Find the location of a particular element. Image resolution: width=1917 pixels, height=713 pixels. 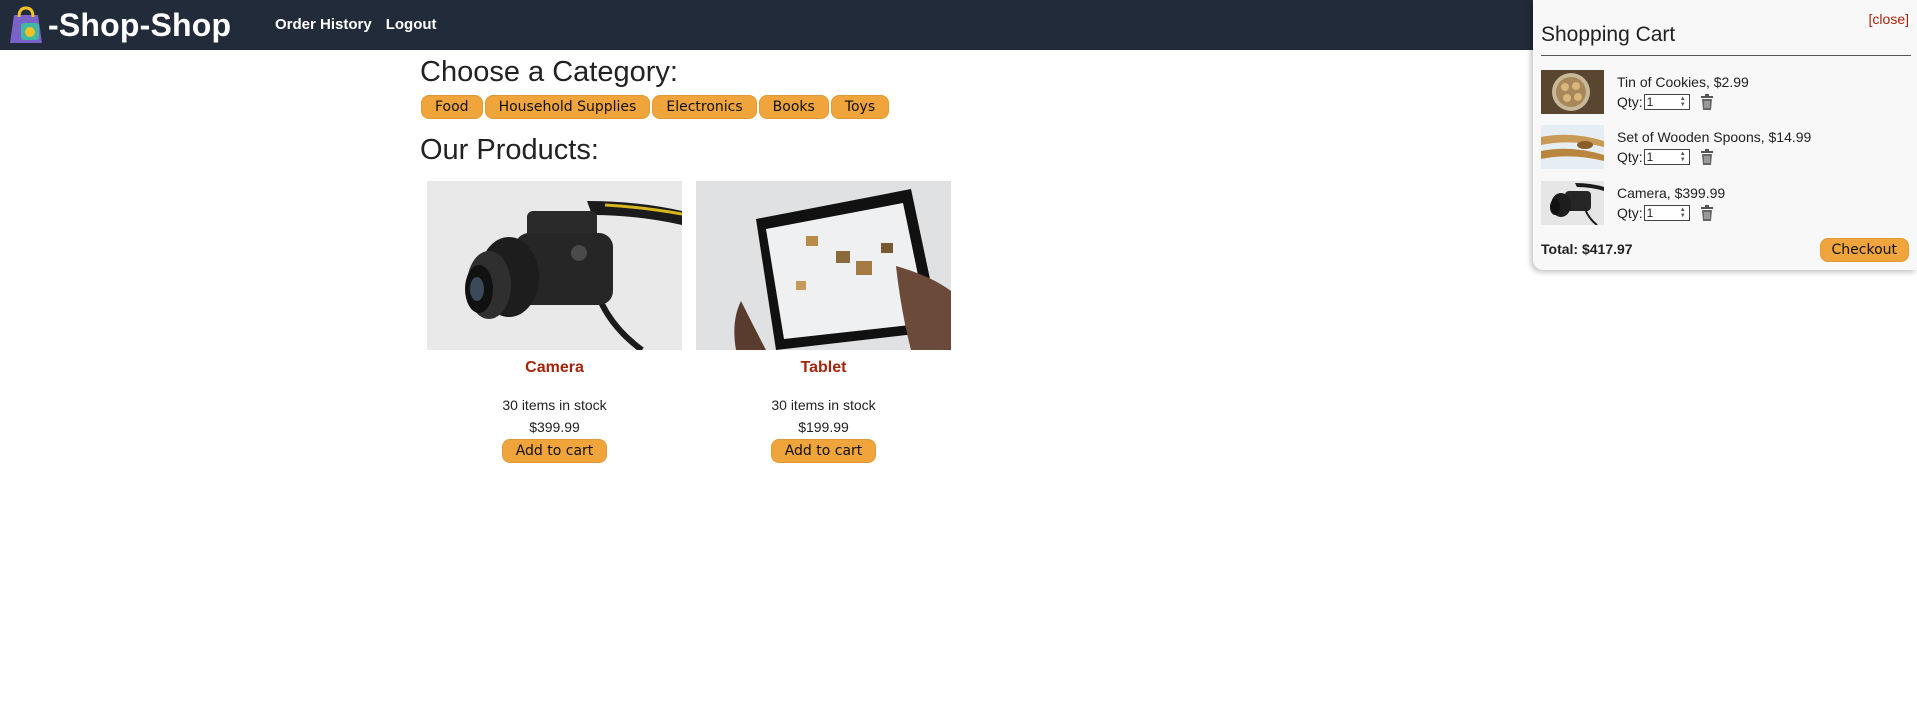

tablet-photo-icon is located at coordinates (823, 265).